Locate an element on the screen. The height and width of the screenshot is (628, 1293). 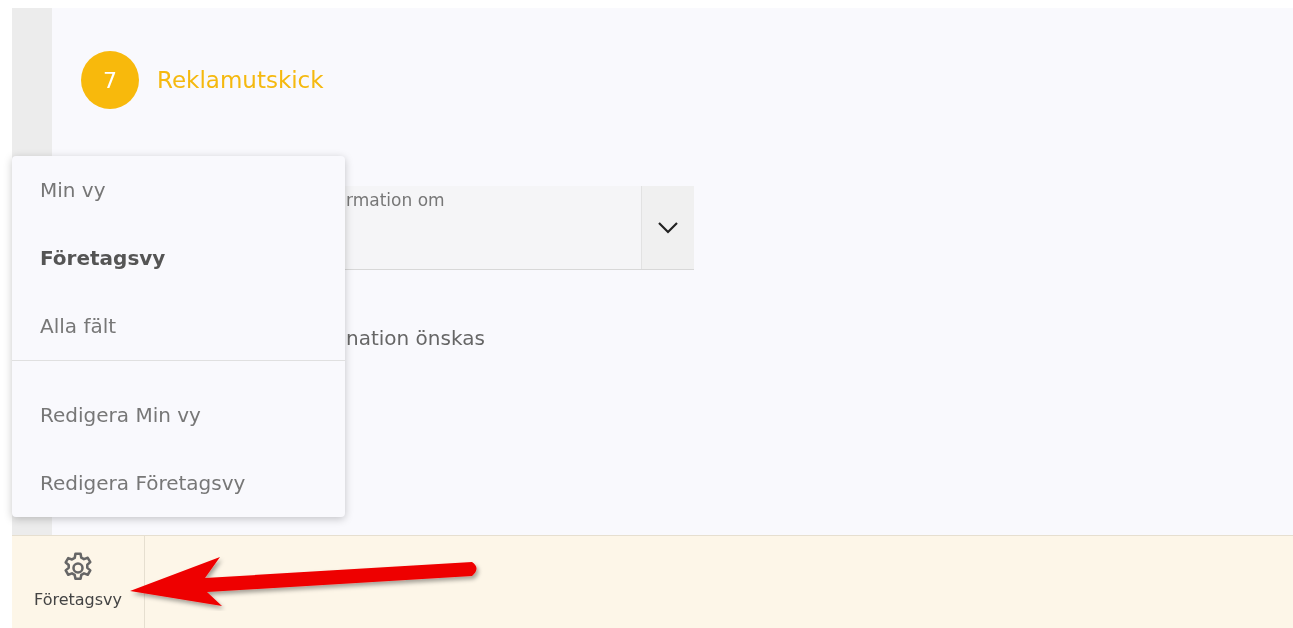
menu-item: Redigera Min vy is located at coordinates (178, 415).